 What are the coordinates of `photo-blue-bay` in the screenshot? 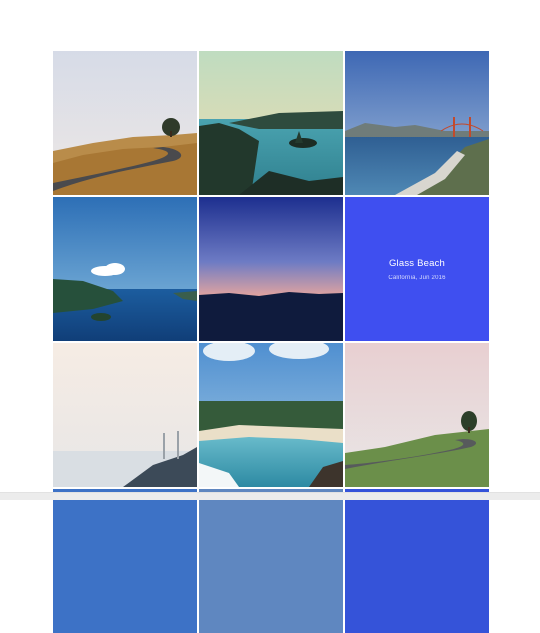 It's located at (125, 269).